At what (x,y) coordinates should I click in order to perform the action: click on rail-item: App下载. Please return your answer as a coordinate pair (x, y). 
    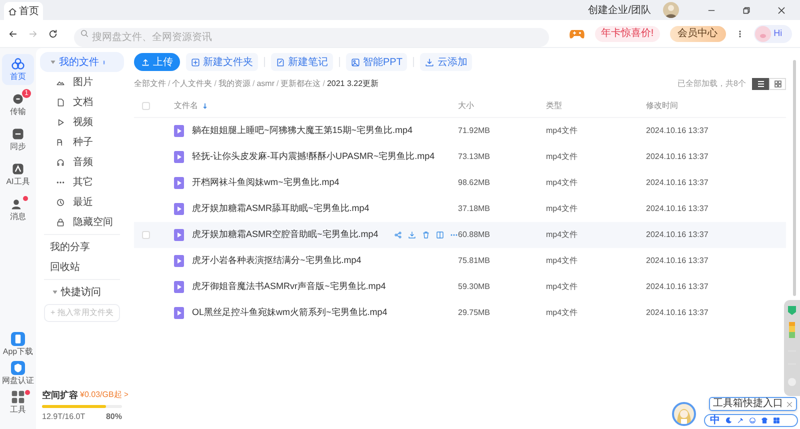
    Looking at the image, I should click on (18, 344).